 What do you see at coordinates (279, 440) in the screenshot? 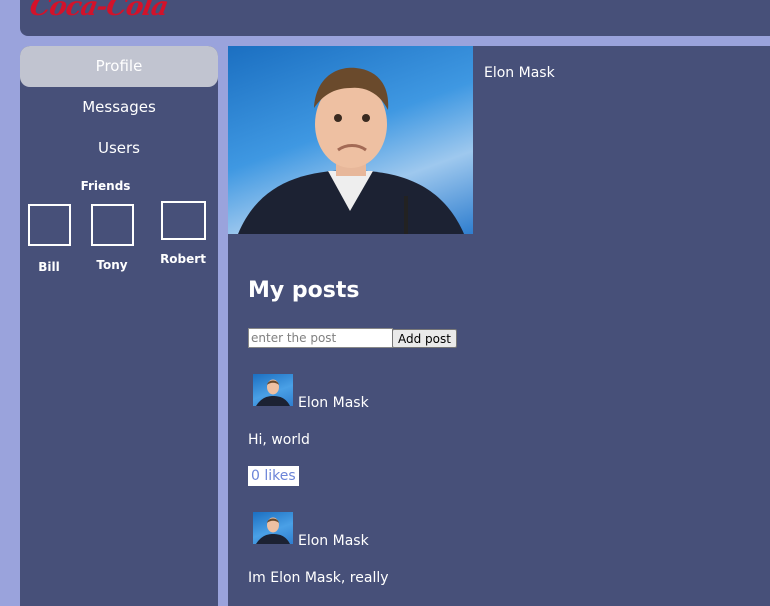
I see `post-text: Hi, world` at bounding box center [279, 440].